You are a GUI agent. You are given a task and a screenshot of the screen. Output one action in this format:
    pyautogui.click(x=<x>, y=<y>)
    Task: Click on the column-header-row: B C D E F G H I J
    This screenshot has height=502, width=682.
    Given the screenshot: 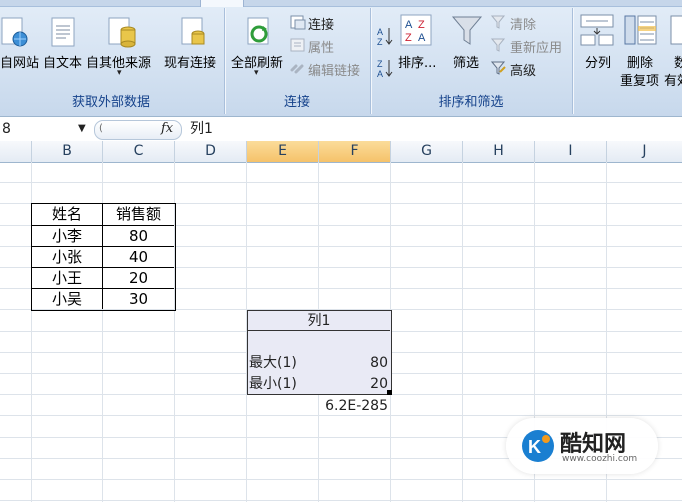 What is the action you would take?
    pyautogui.click(x=341, y=152)
    